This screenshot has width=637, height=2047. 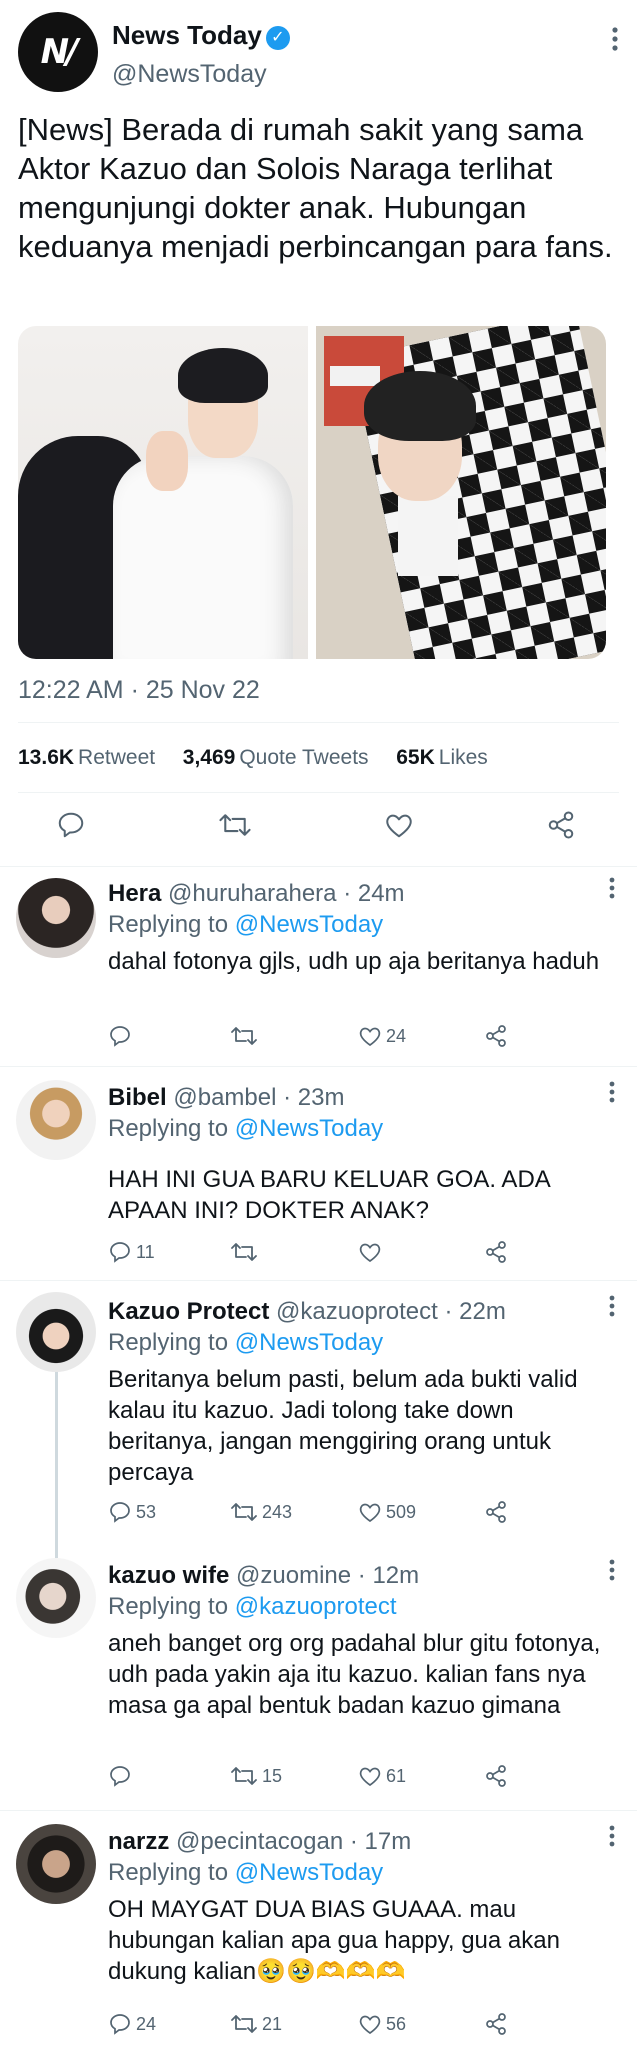 I want to click on reply-author-name: Hera, so click(x=134, y=893).